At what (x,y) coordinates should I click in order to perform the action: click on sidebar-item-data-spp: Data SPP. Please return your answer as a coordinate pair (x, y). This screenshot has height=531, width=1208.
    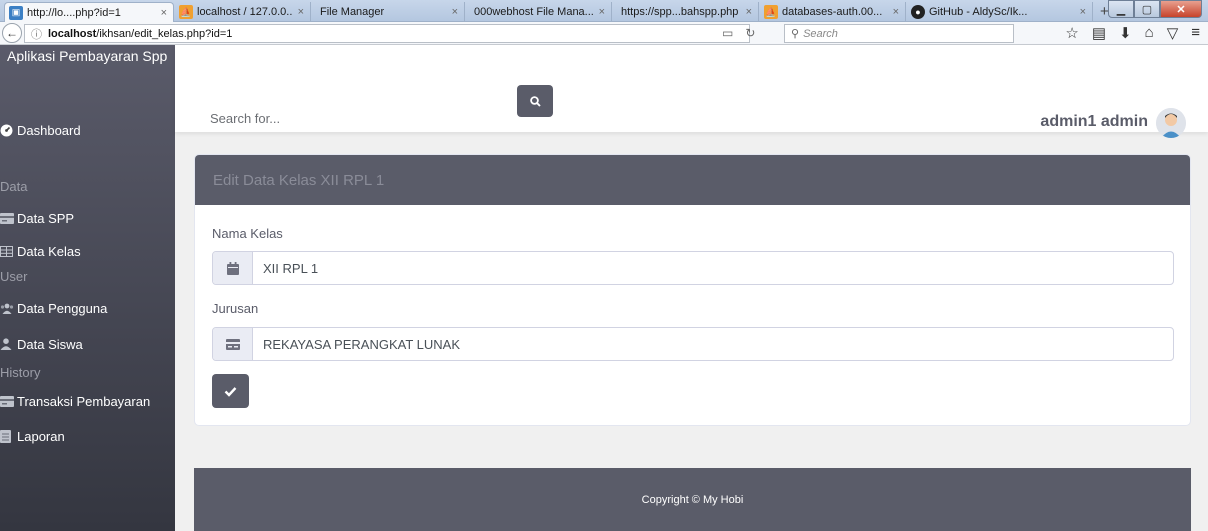
    Looking at the image, I should click on (37, 218).